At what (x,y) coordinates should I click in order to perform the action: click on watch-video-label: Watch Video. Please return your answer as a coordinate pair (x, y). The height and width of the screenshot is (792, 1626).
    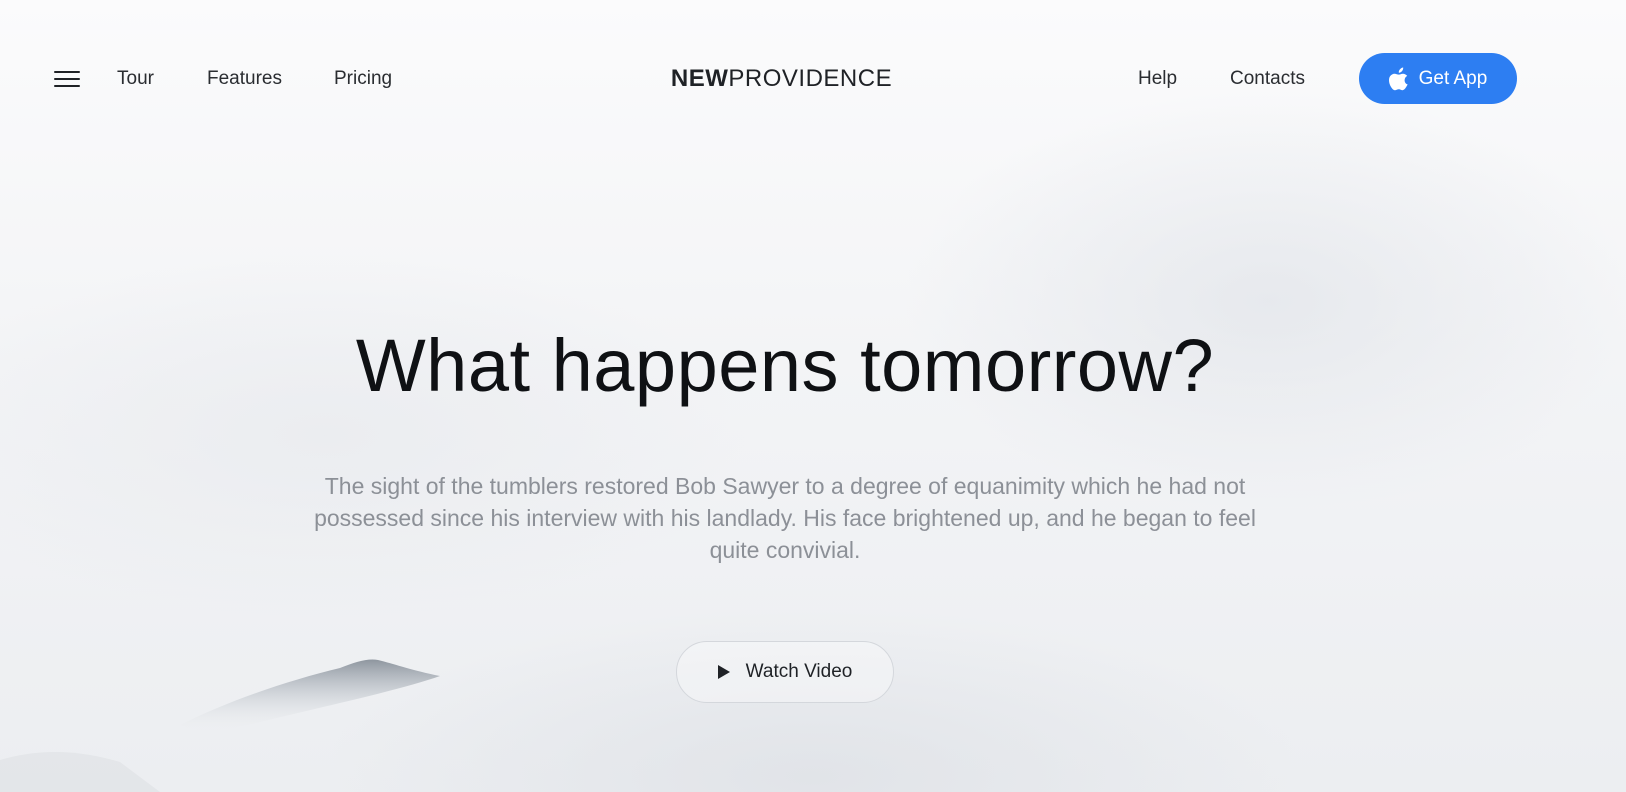
    Looking at the image, I should click on (799, 671).